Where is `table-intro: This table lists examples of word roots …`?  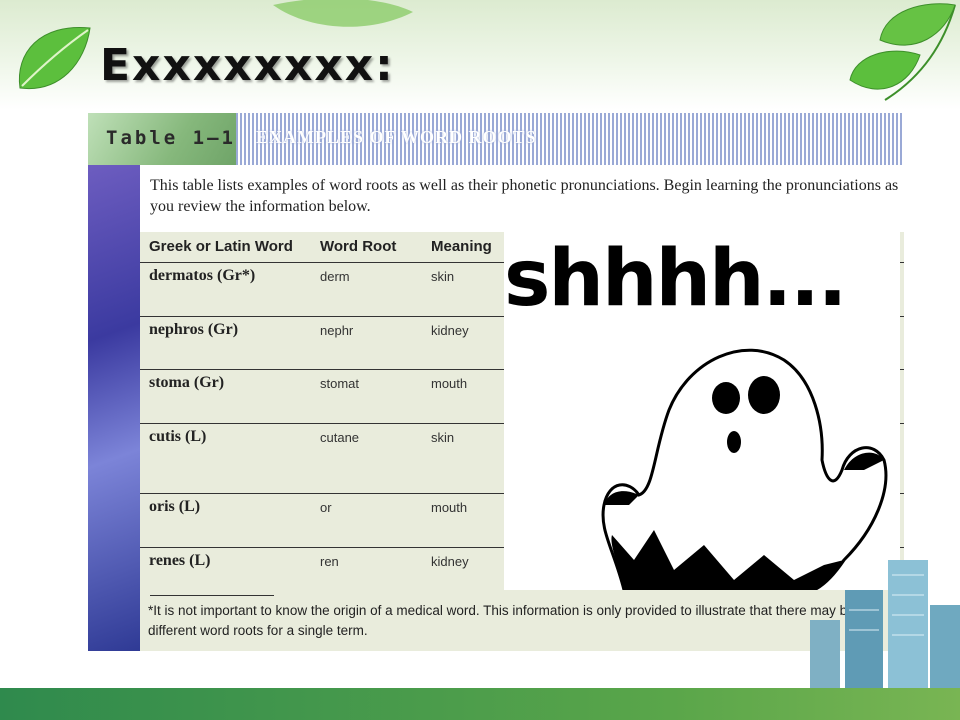 table-intro: This table lists examples of word roots … is located at coordinates (524, 196).